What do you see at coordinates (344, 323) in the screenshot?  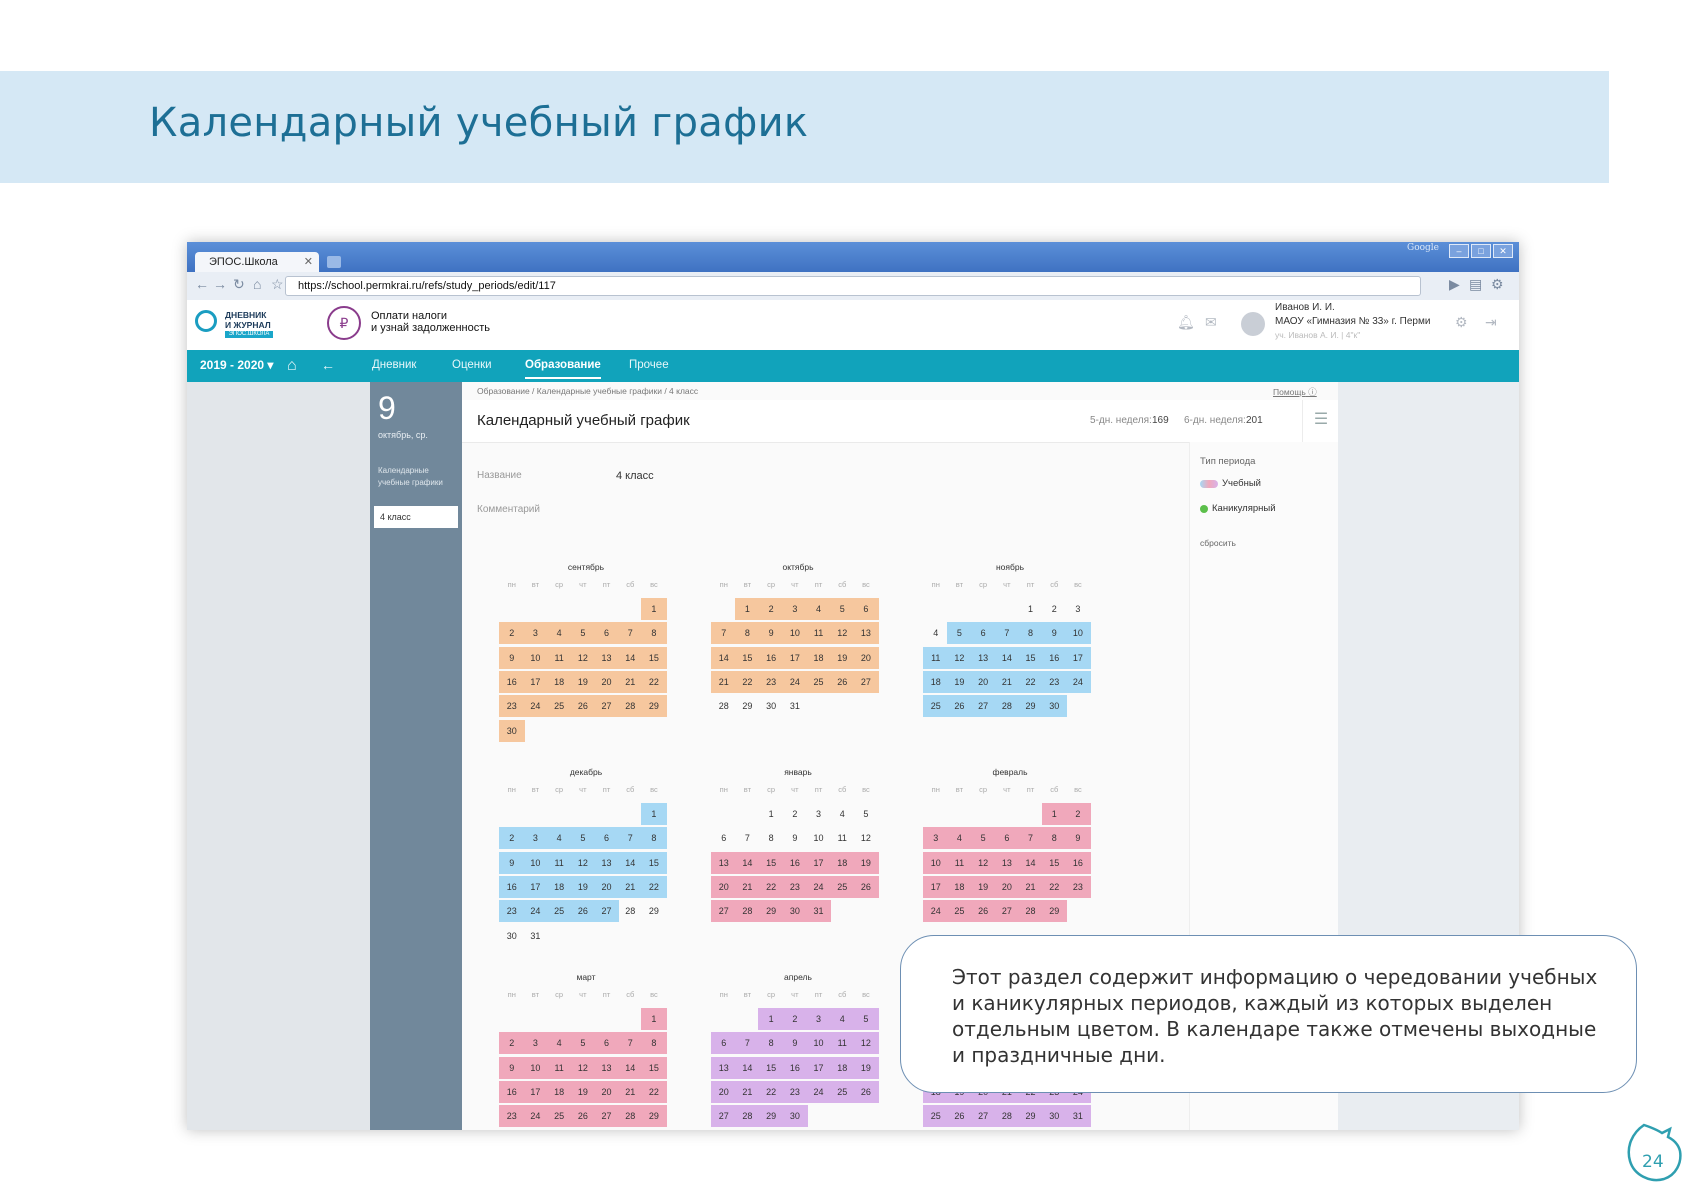 I see `tax-document-icon: ₽` at bounding box center [344, 323].